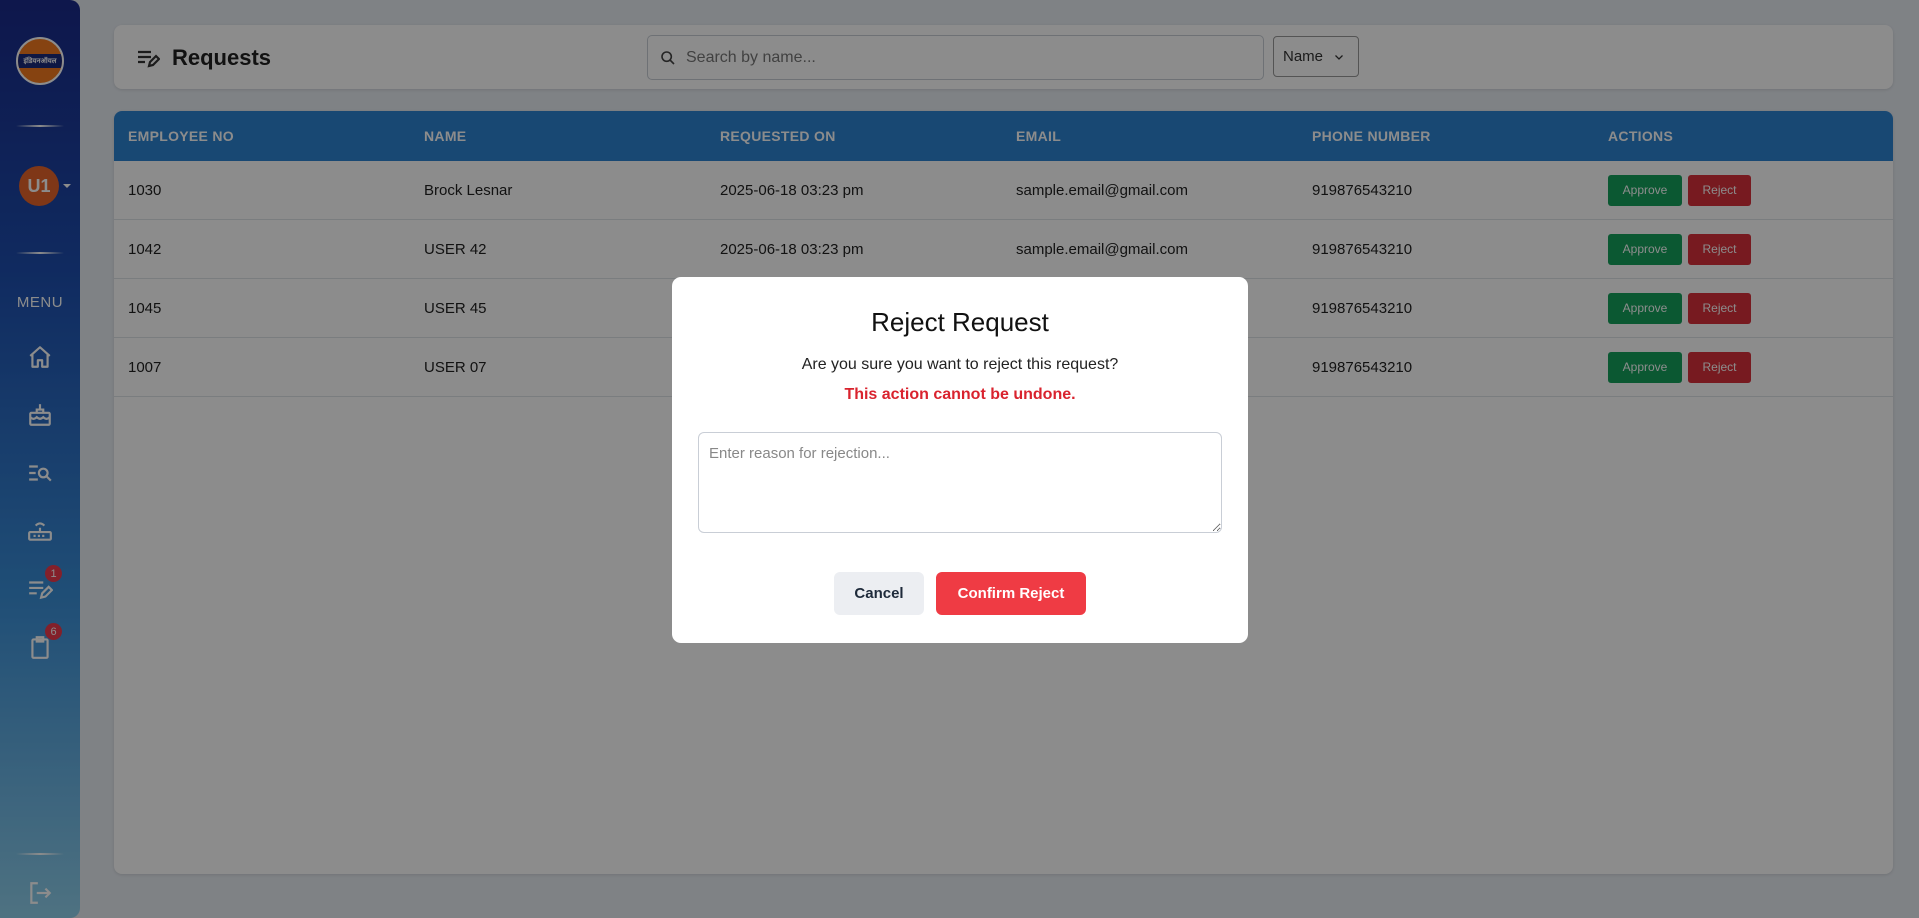 The image size is (1919, 918). Describe the element at coordinates (1011, 593) in the screenshot. I see `confirm-reject-button: Confirm Reject` at that location.